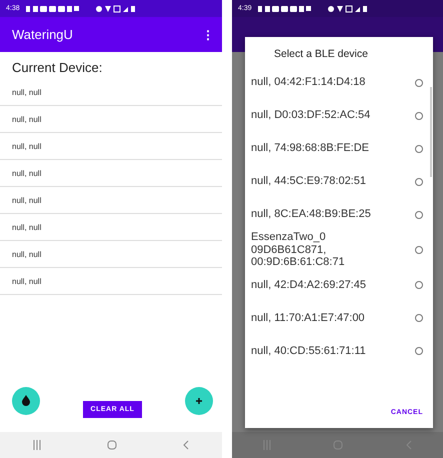 This screenshot has width=443, height=458. Describe the element at coordinates (310, 148) in the screenshot. I see `device-name: null, 74:98:68:8B:FE:DE` at that location.